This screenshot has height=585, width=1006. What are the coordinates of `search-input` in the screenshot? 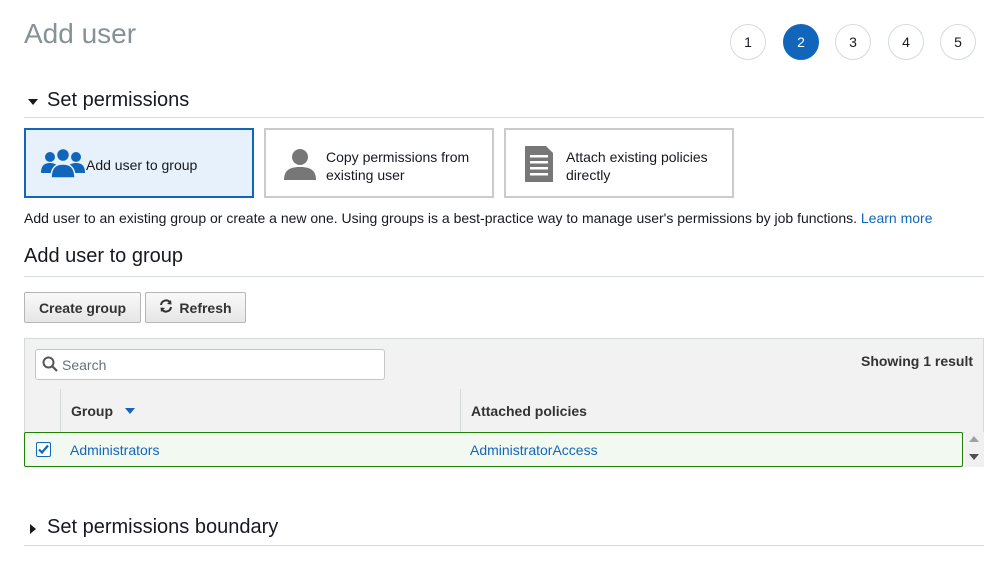 It's located at (220, 365).